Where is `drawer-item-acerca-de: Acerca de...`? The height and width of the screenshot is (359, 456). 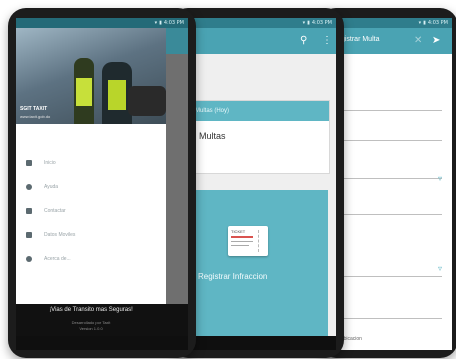 drawer-item-acerca-de: Acerca de... is located at coordinates (91, 259).